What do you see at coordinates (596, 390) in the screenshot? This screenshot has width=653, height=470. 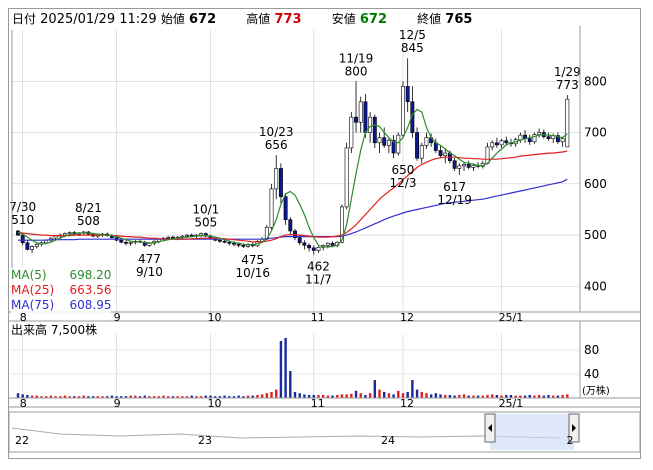 I see `volume-unit-label: (万株)` at bounding box center [596, 390].